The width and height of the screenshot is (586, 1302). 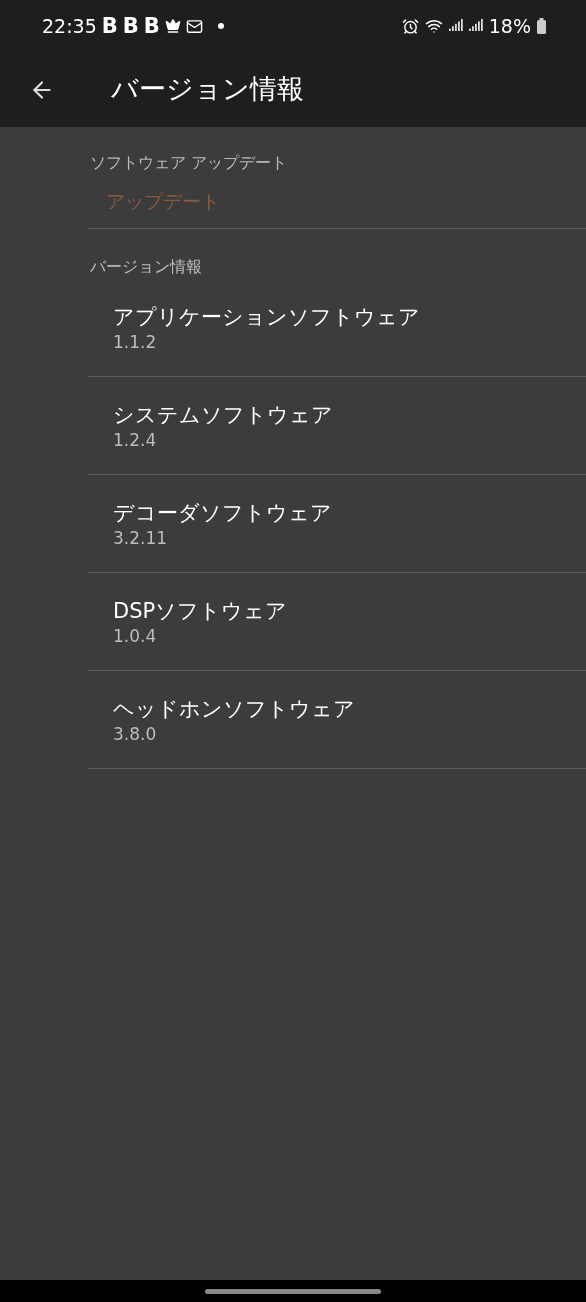 I want to click on version-number: 1.2.4, so click(x=135, y=439).